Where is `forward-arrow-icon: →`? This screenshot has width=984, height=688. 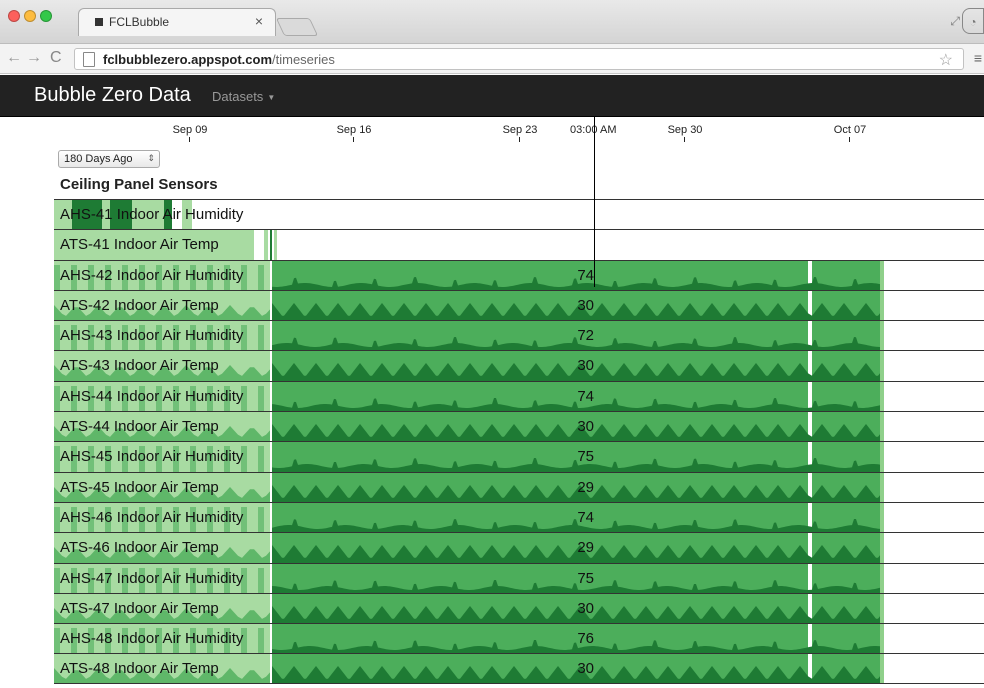 forward-arrow-icon: → is located at coordinates (34, 58).